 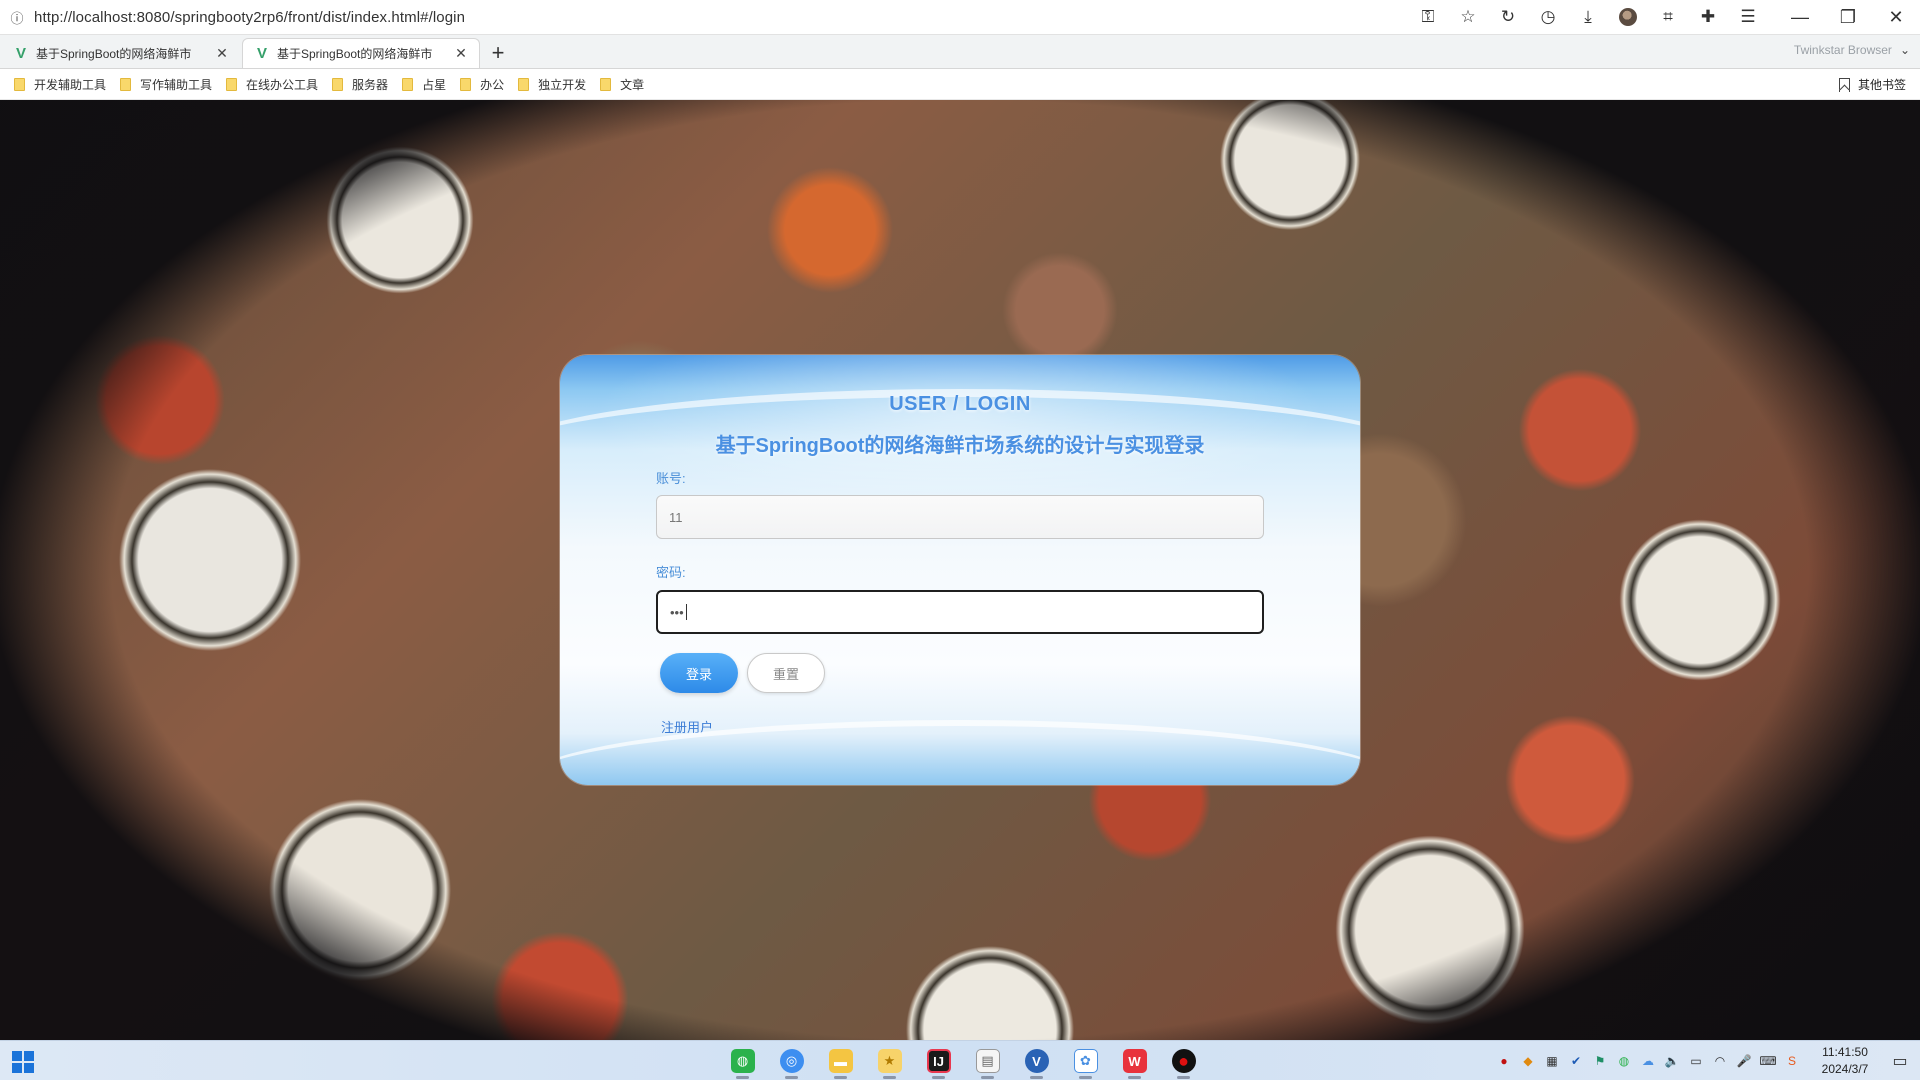 I want to click on notepad-icon: ▤, so click(x=987, y=1060).